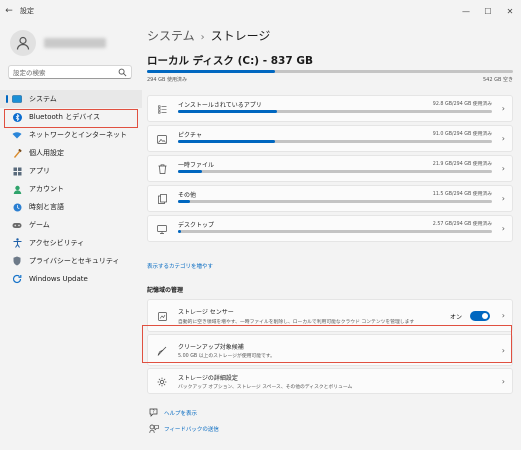 Image resolution: width=521 pixels, height=450 pixels. Describe the element at coordinates (181, 414) in the screenshot. I see `get-help-label: ヘルプを表示` at that location.